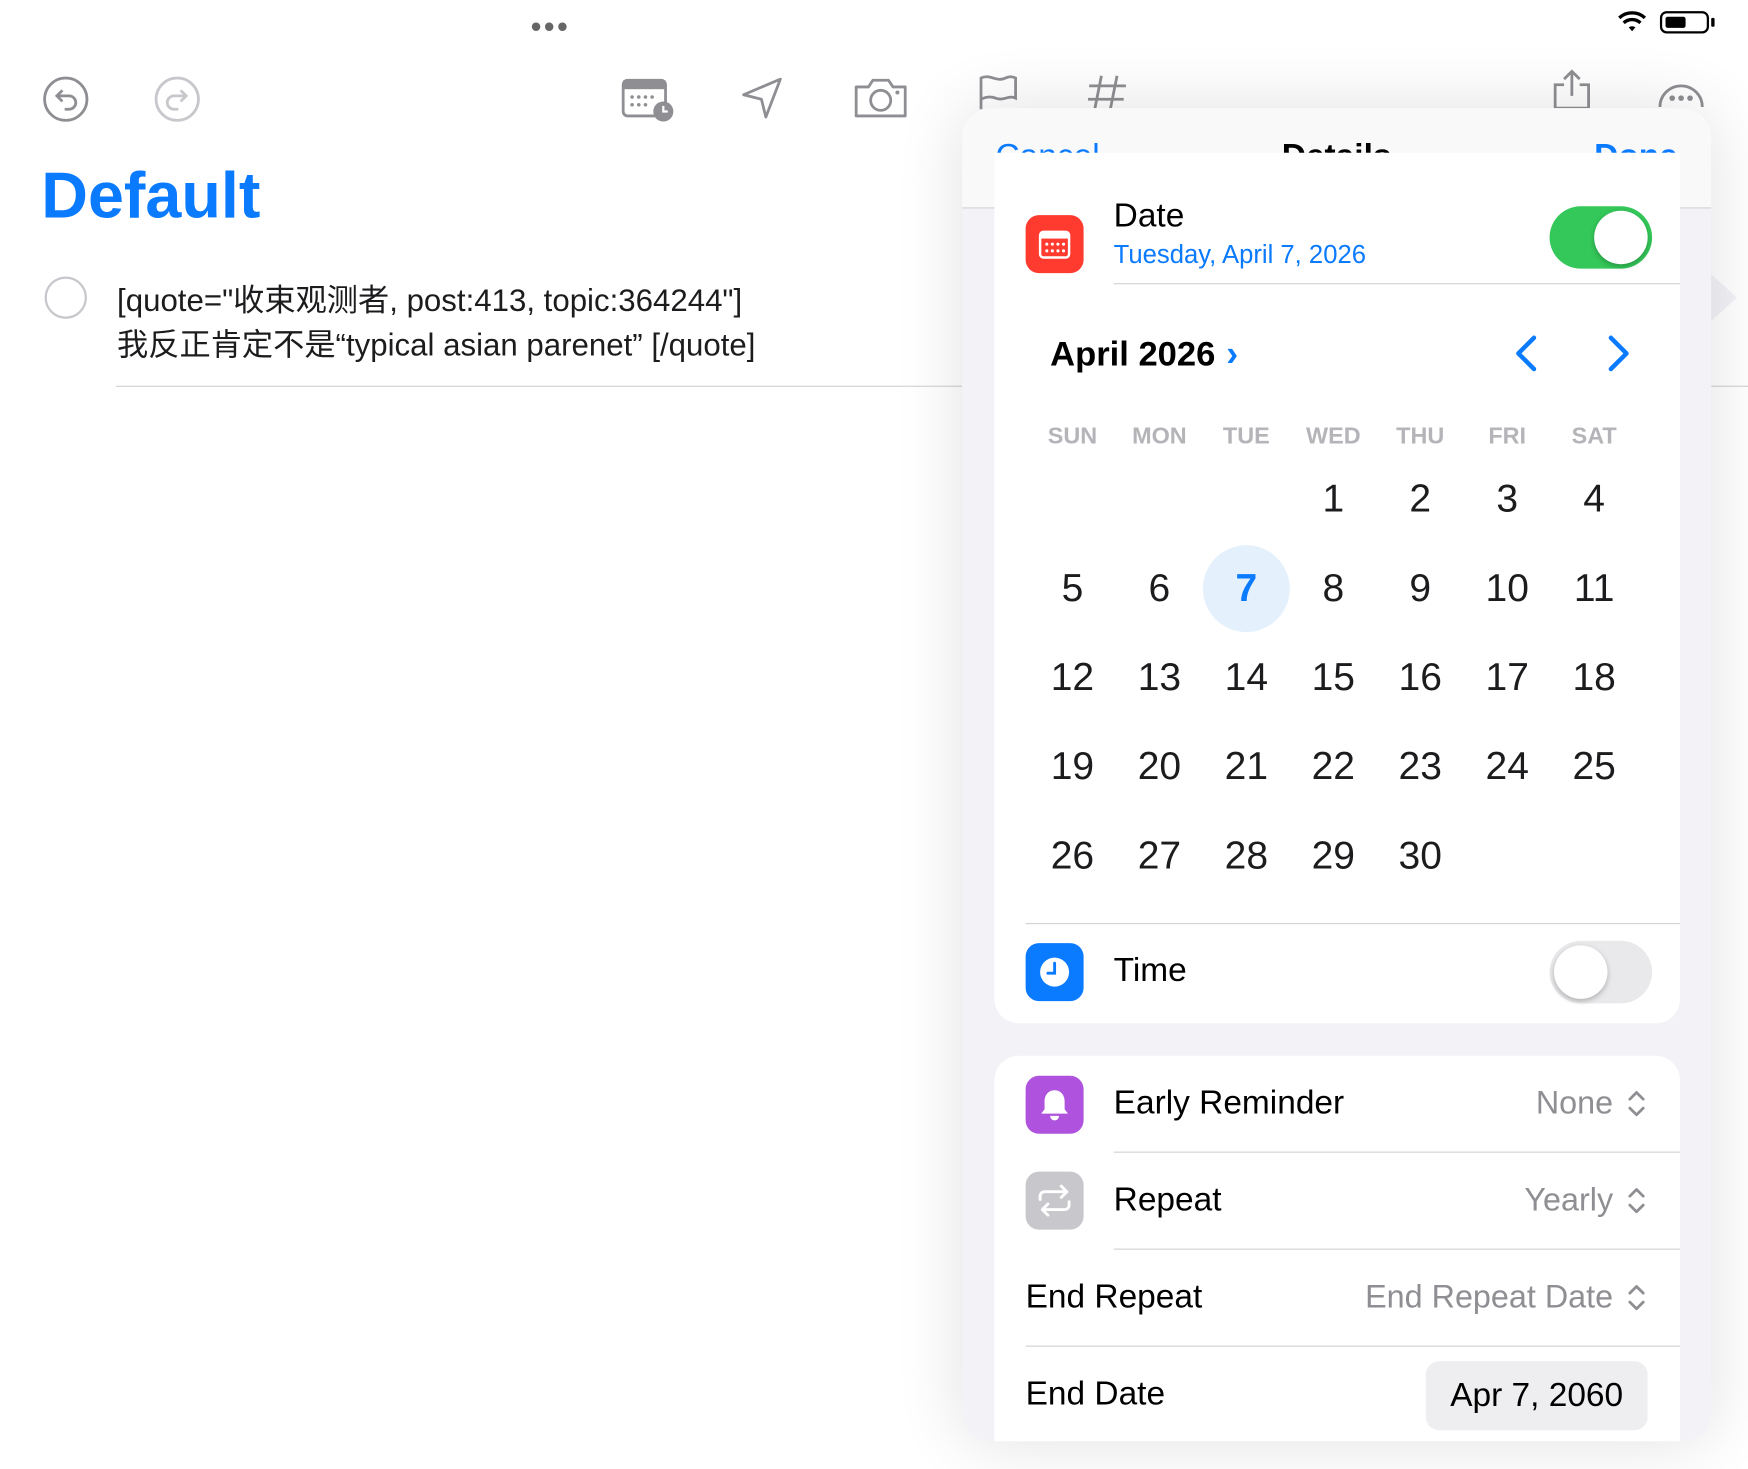 This screenshot has width=1748, height=1469. What do you see at coordinates (1581, 972) in the screenshot?
I see `time-toggle-knob` at bounding box center [1581, 972].